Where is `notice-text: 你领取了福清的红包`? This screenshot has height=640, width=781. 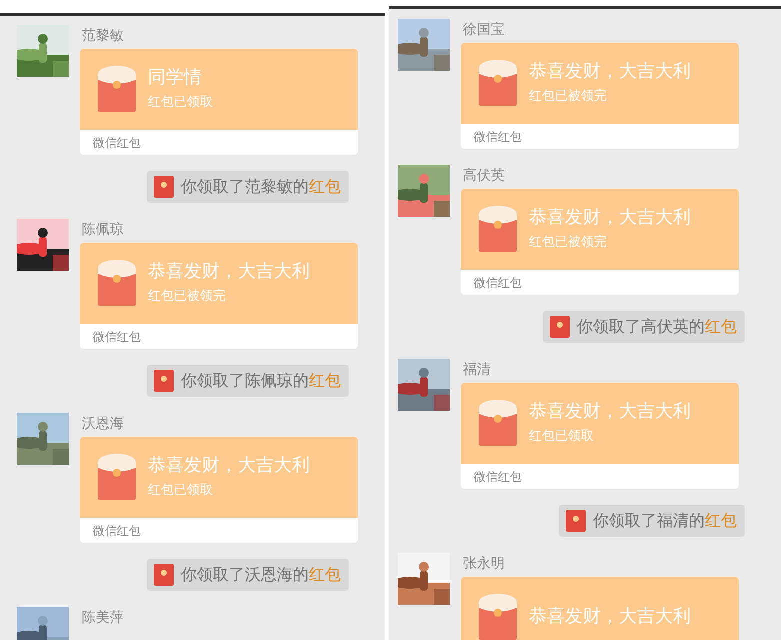 notice-text: 你领取了福清的红包 is located at coordinates (665, 521).